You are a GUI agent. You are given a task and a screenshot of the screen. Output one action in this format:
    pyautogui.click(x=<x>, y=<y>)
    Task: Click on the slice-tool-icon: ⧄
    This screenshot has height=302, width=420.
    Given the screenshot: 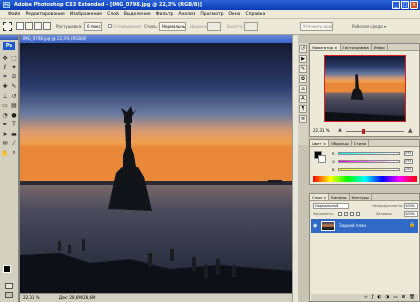 What is the action you would take?
    pyautogui.click(x=14, y=77)
    